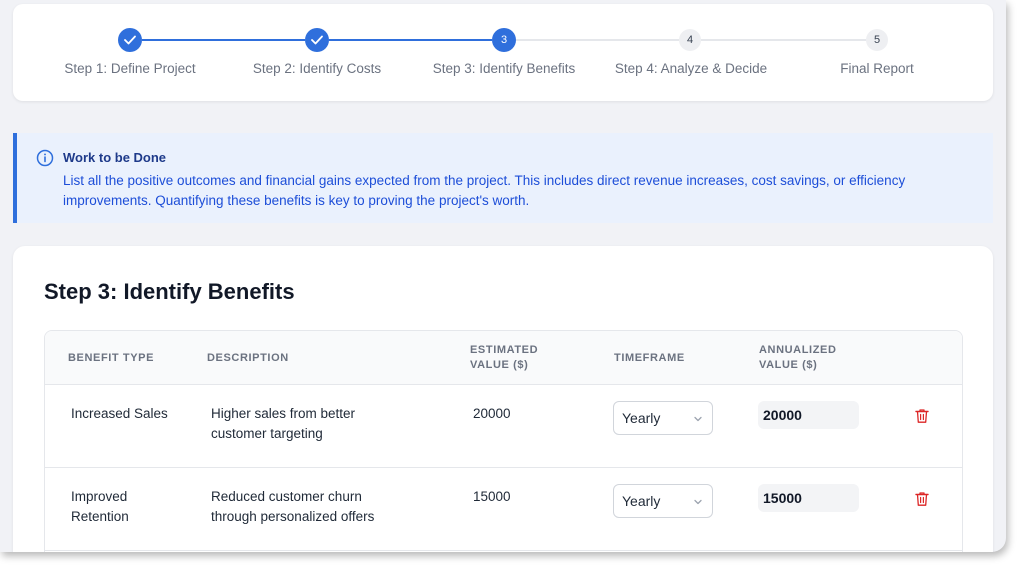  Describe the element at coordinates (115, 157) in the screenshot. I see `info-title: Work to be Done` at that location.